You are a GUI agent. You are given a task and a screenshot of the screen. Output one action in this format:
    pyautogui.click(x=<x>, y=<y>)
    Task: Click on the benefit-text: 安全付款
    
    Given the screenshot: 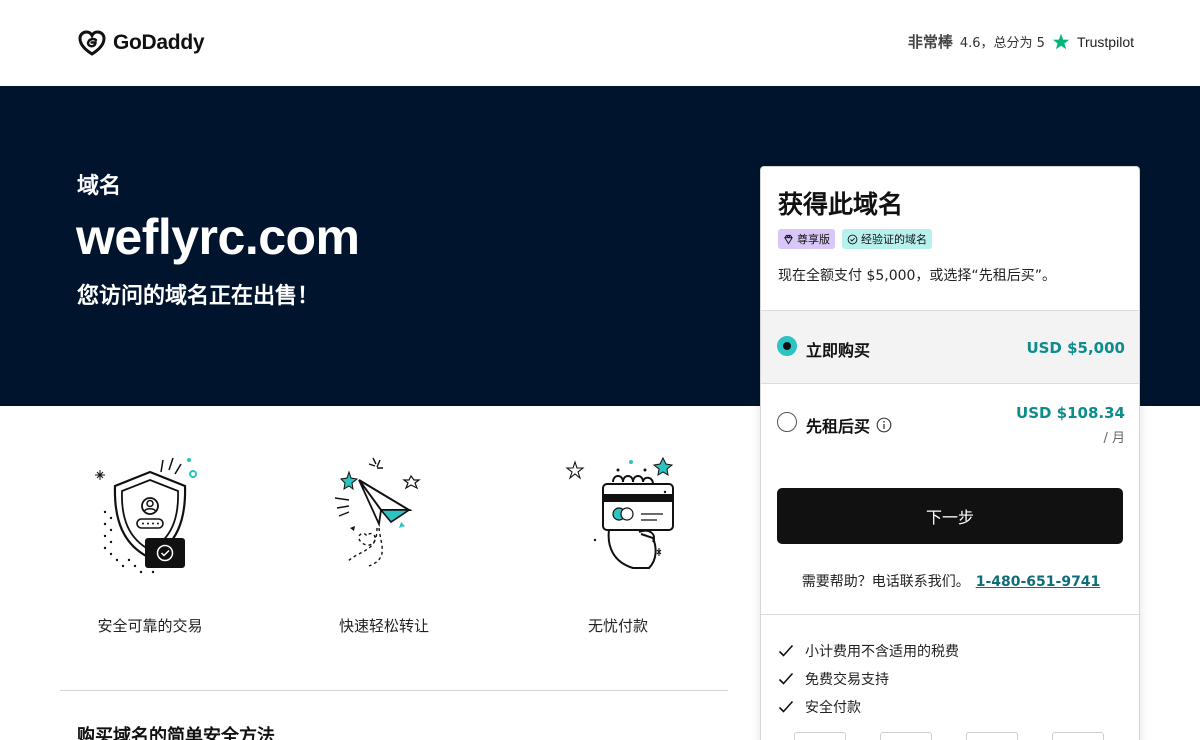 What is the action you would take?
    pyautogui.click(x=833, y=708)
    